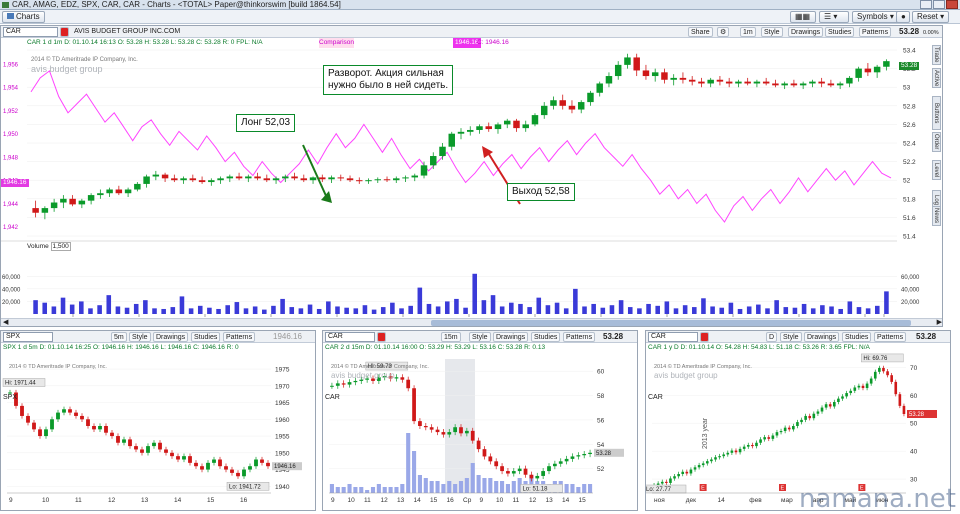 The height and width of the screenshot is (514, 960). Describe the element at coordinates (939, 322) in the screenshot. I see `scroll-right-icon: ▶` at that location.